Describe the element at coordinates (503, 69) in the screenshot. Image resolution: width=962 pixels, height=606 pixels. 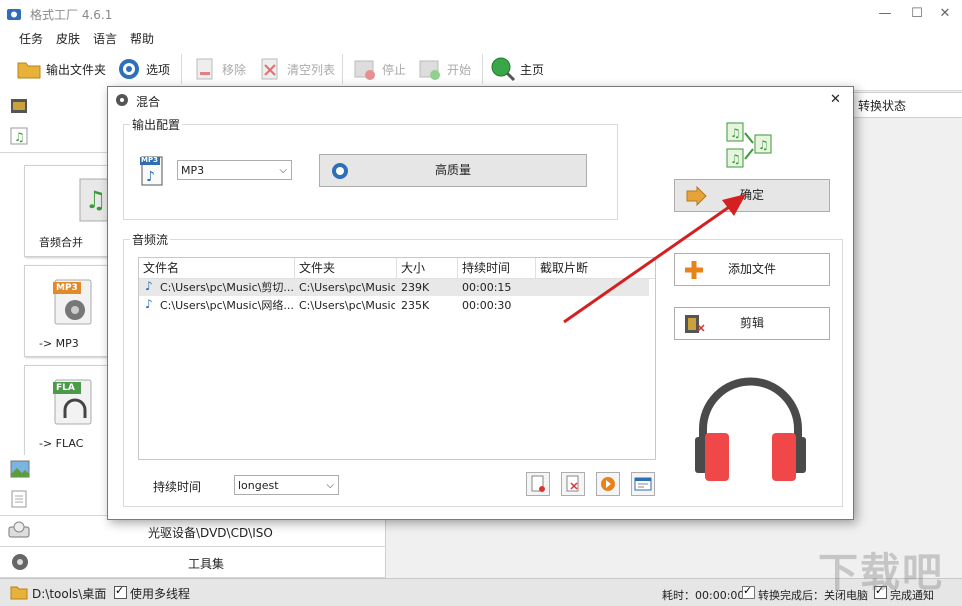
I see `globe-search-icon` at that location.